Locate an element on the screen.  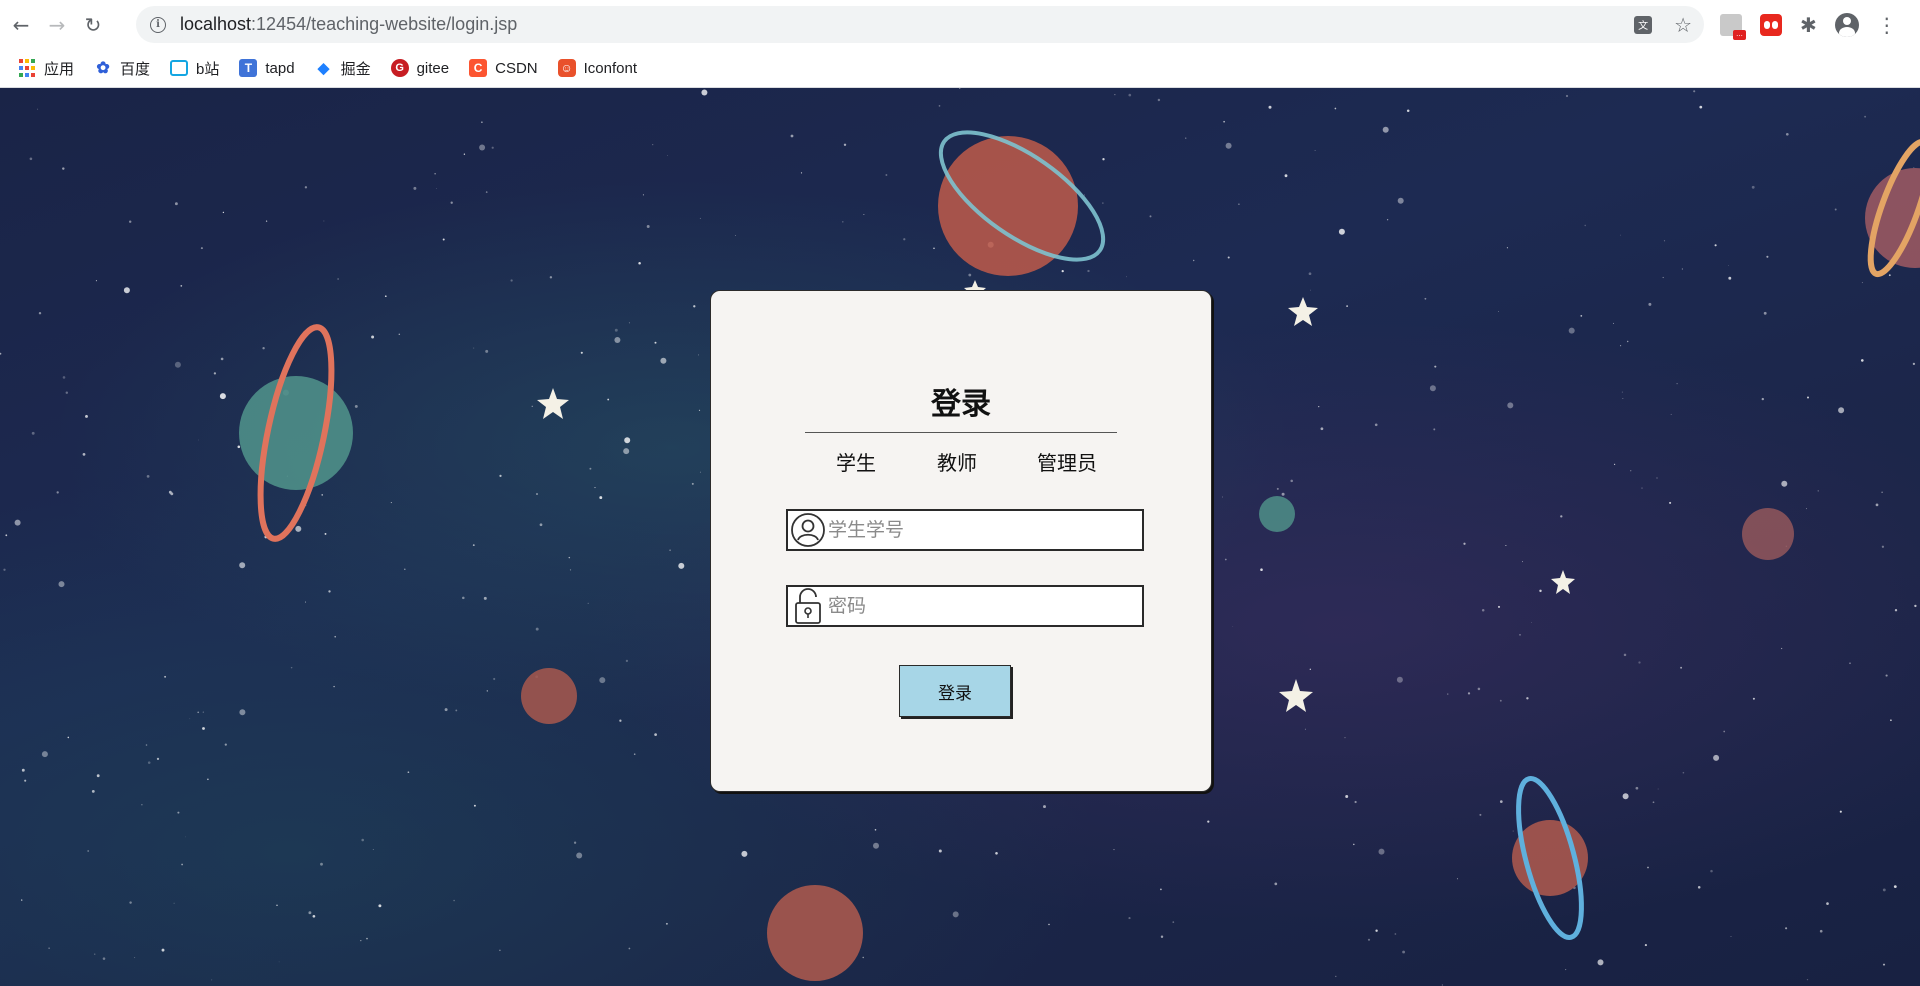
forward-button: → is located at coordinates (57, 25).